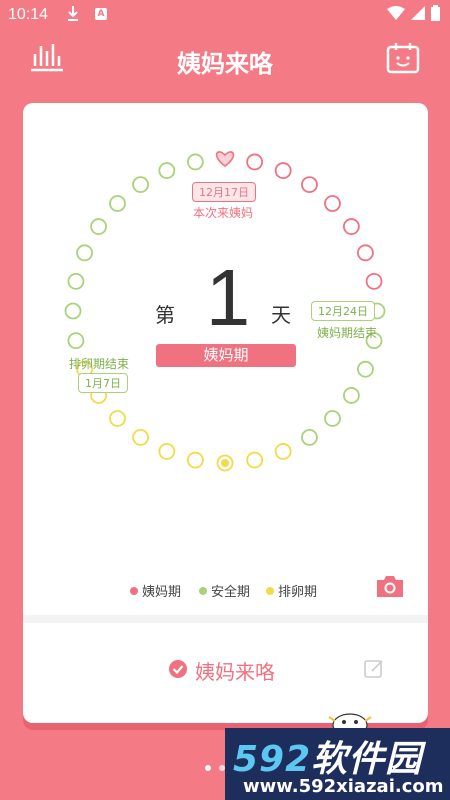 The width and height of the screenshot is (450, 800). I want to click on notification-a-icon: A, so click(101, 14).